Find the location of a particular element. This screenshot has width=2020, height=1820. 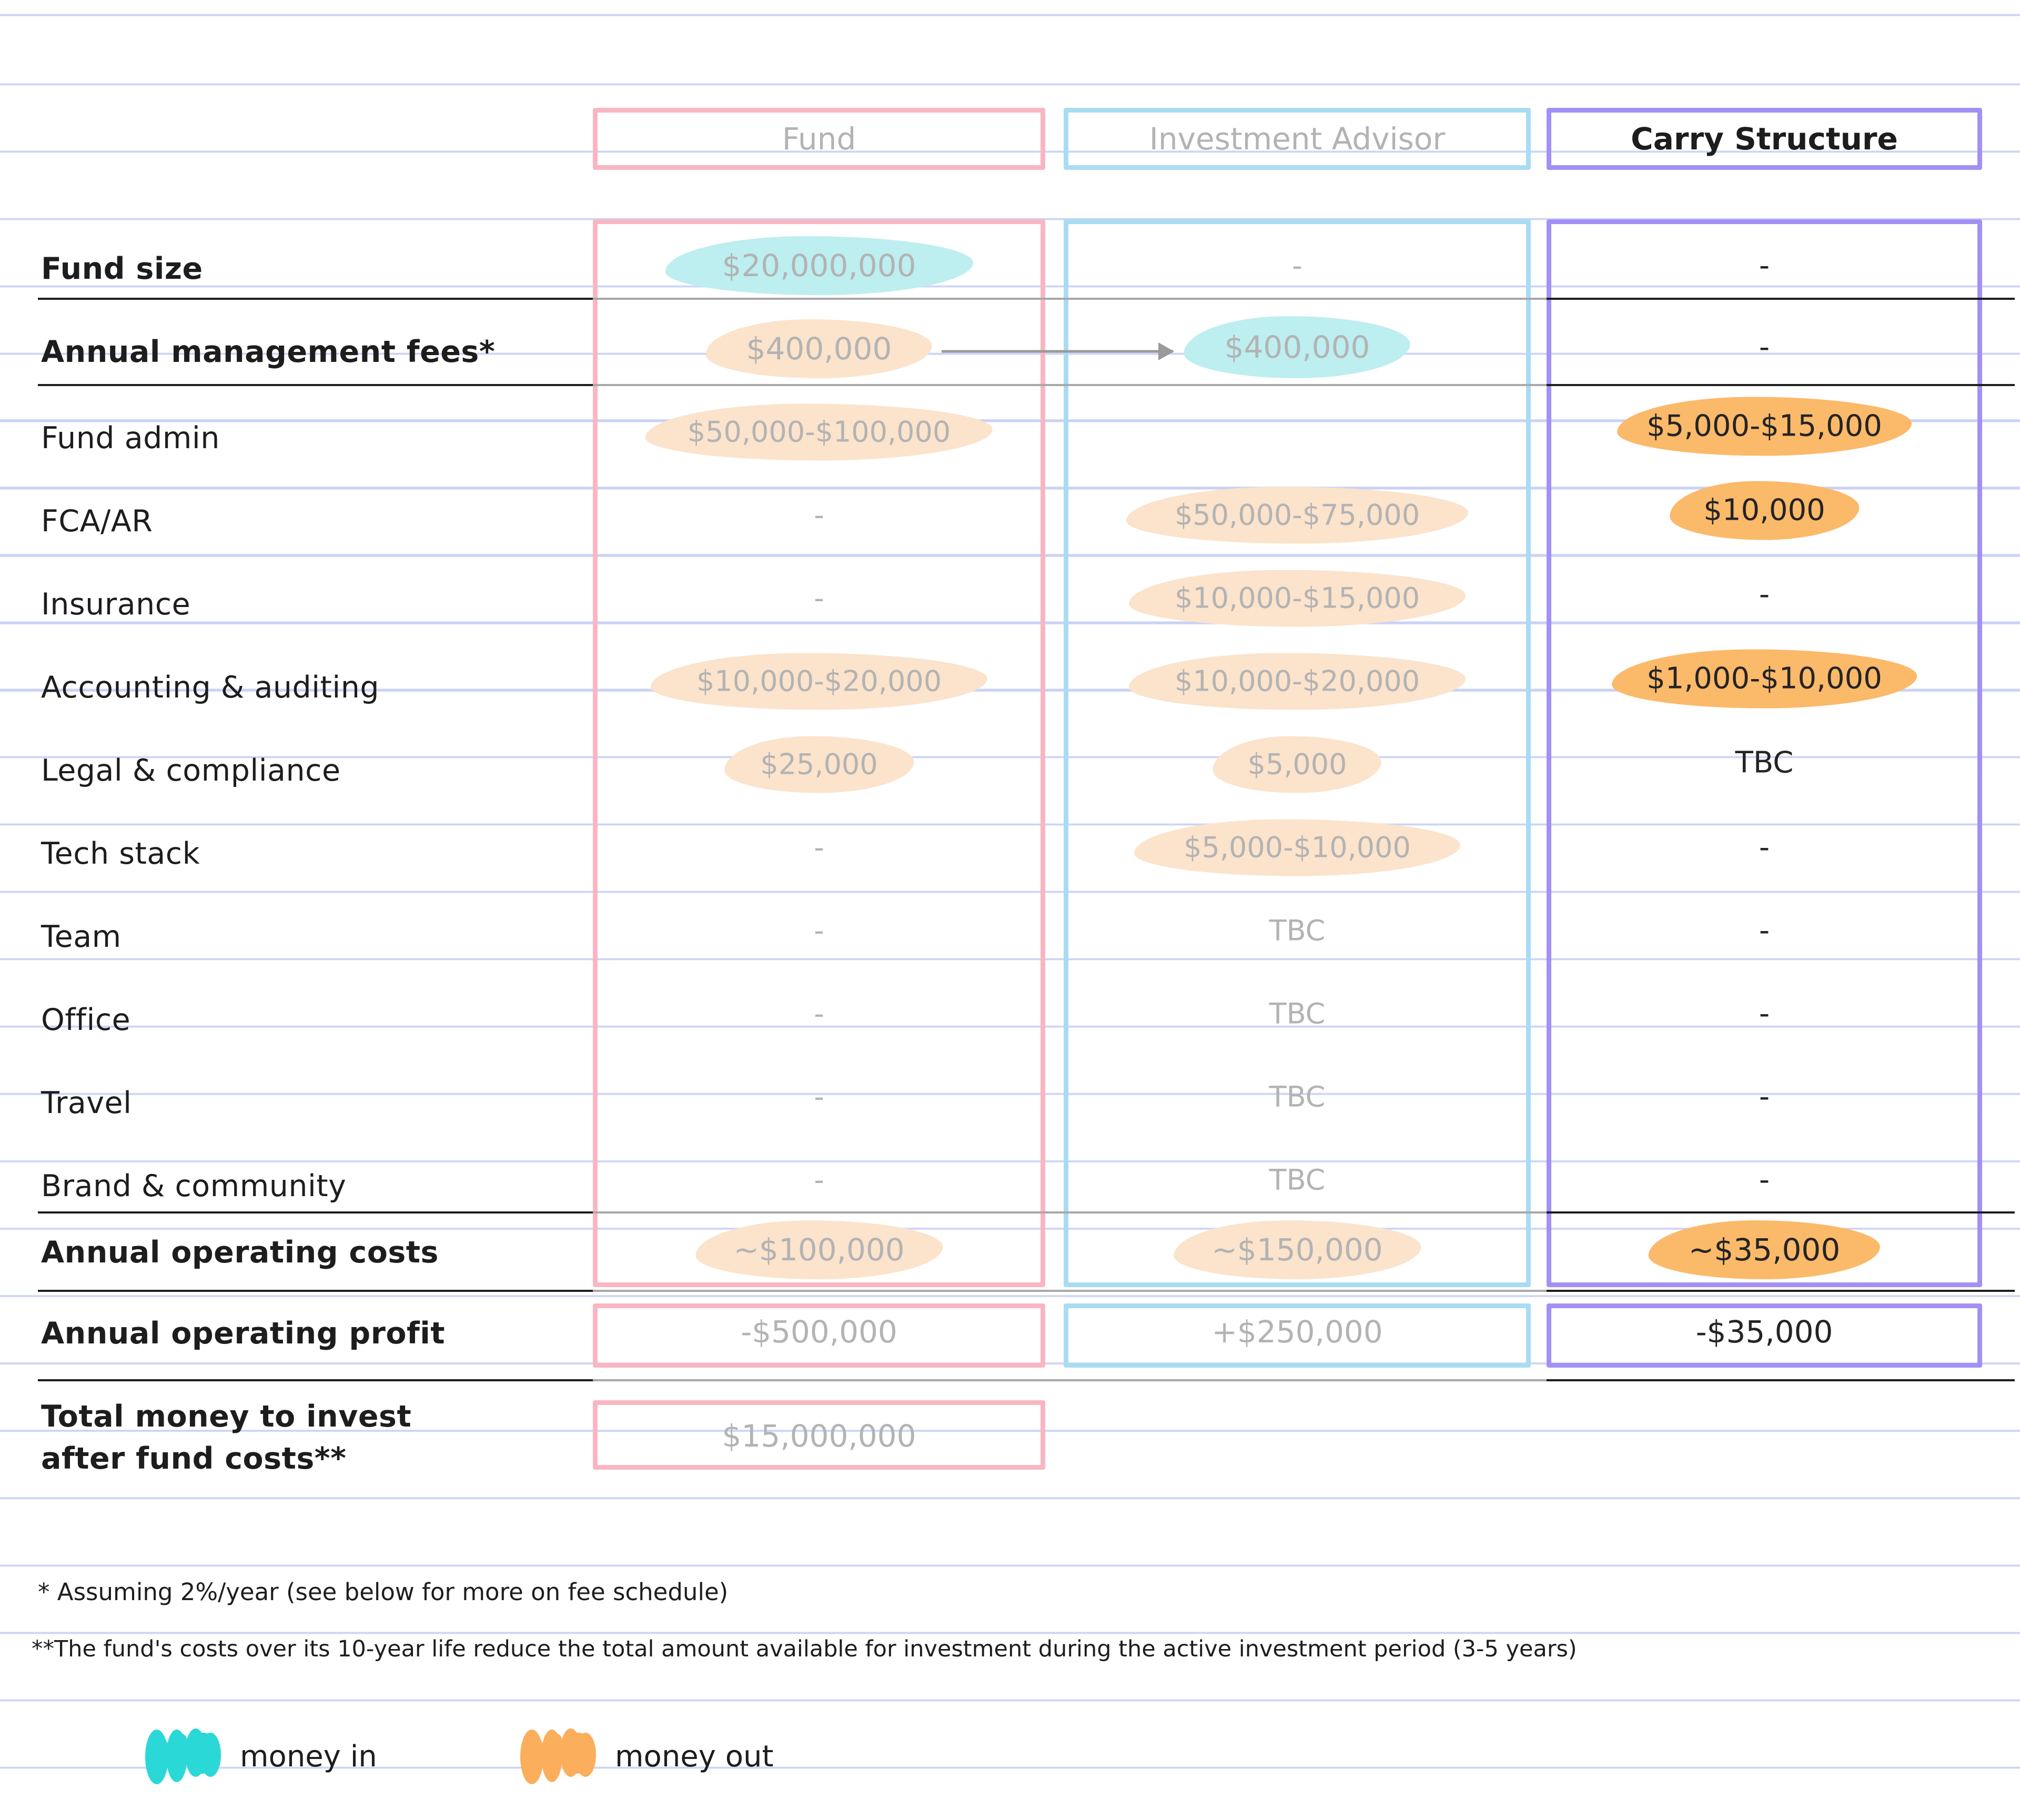

column-header-box-carry: Carry Structure is located at coordinates (1764, 139).